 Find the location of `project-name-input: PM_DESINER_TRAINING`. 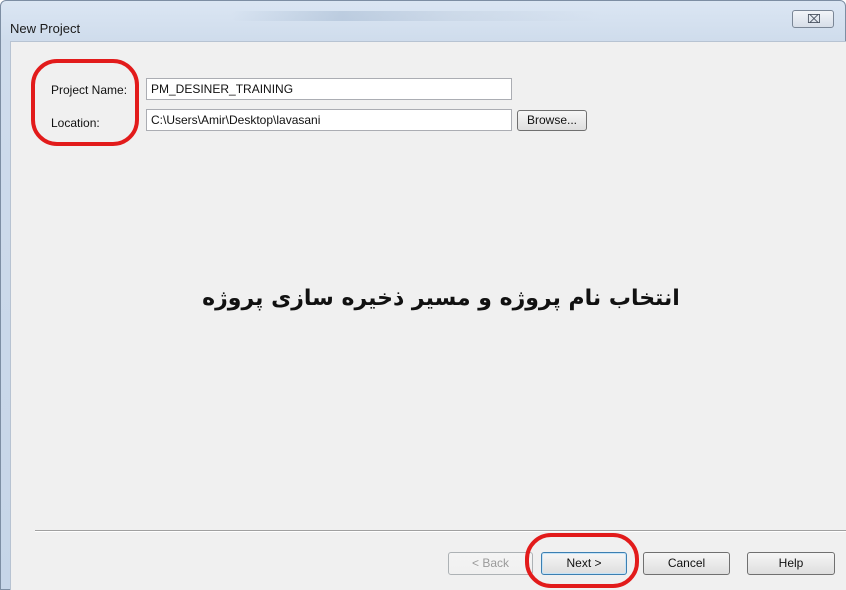

project-name-input: PM_DESINER_TRAINING is located at coordinates (329, 89).